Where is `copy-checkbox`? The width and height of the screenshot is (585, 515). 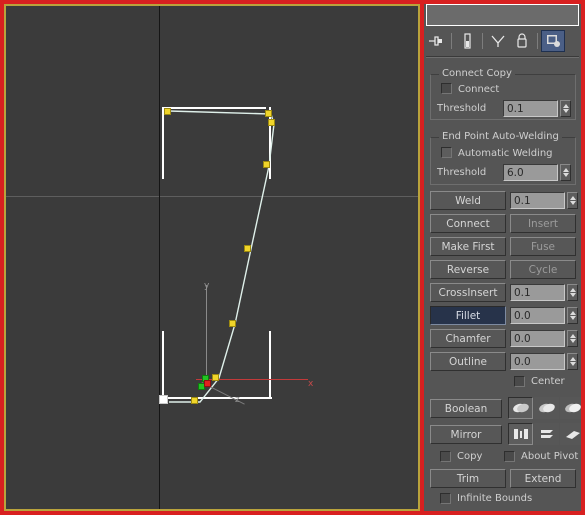
copy-checkbox is located at coordinates (445, 456).